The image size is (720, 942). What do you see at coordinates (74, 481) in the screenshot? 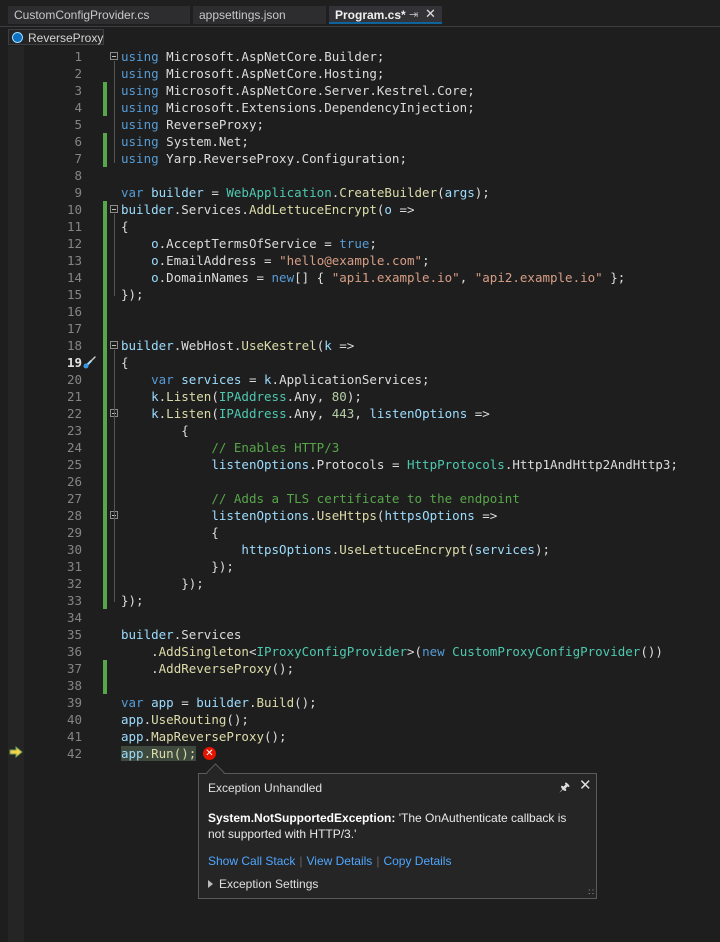
I see `line-number: 26` at bounding box center [74, 481].